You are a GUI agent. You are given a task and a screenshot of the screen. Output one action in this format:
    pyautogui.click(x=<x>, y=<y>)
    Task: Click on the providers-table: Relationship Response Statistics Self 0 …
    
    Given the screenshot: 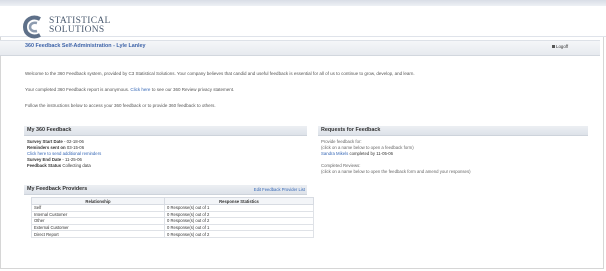 What is the action you would take?
    pyautogui.click(x=172, y=217)
    